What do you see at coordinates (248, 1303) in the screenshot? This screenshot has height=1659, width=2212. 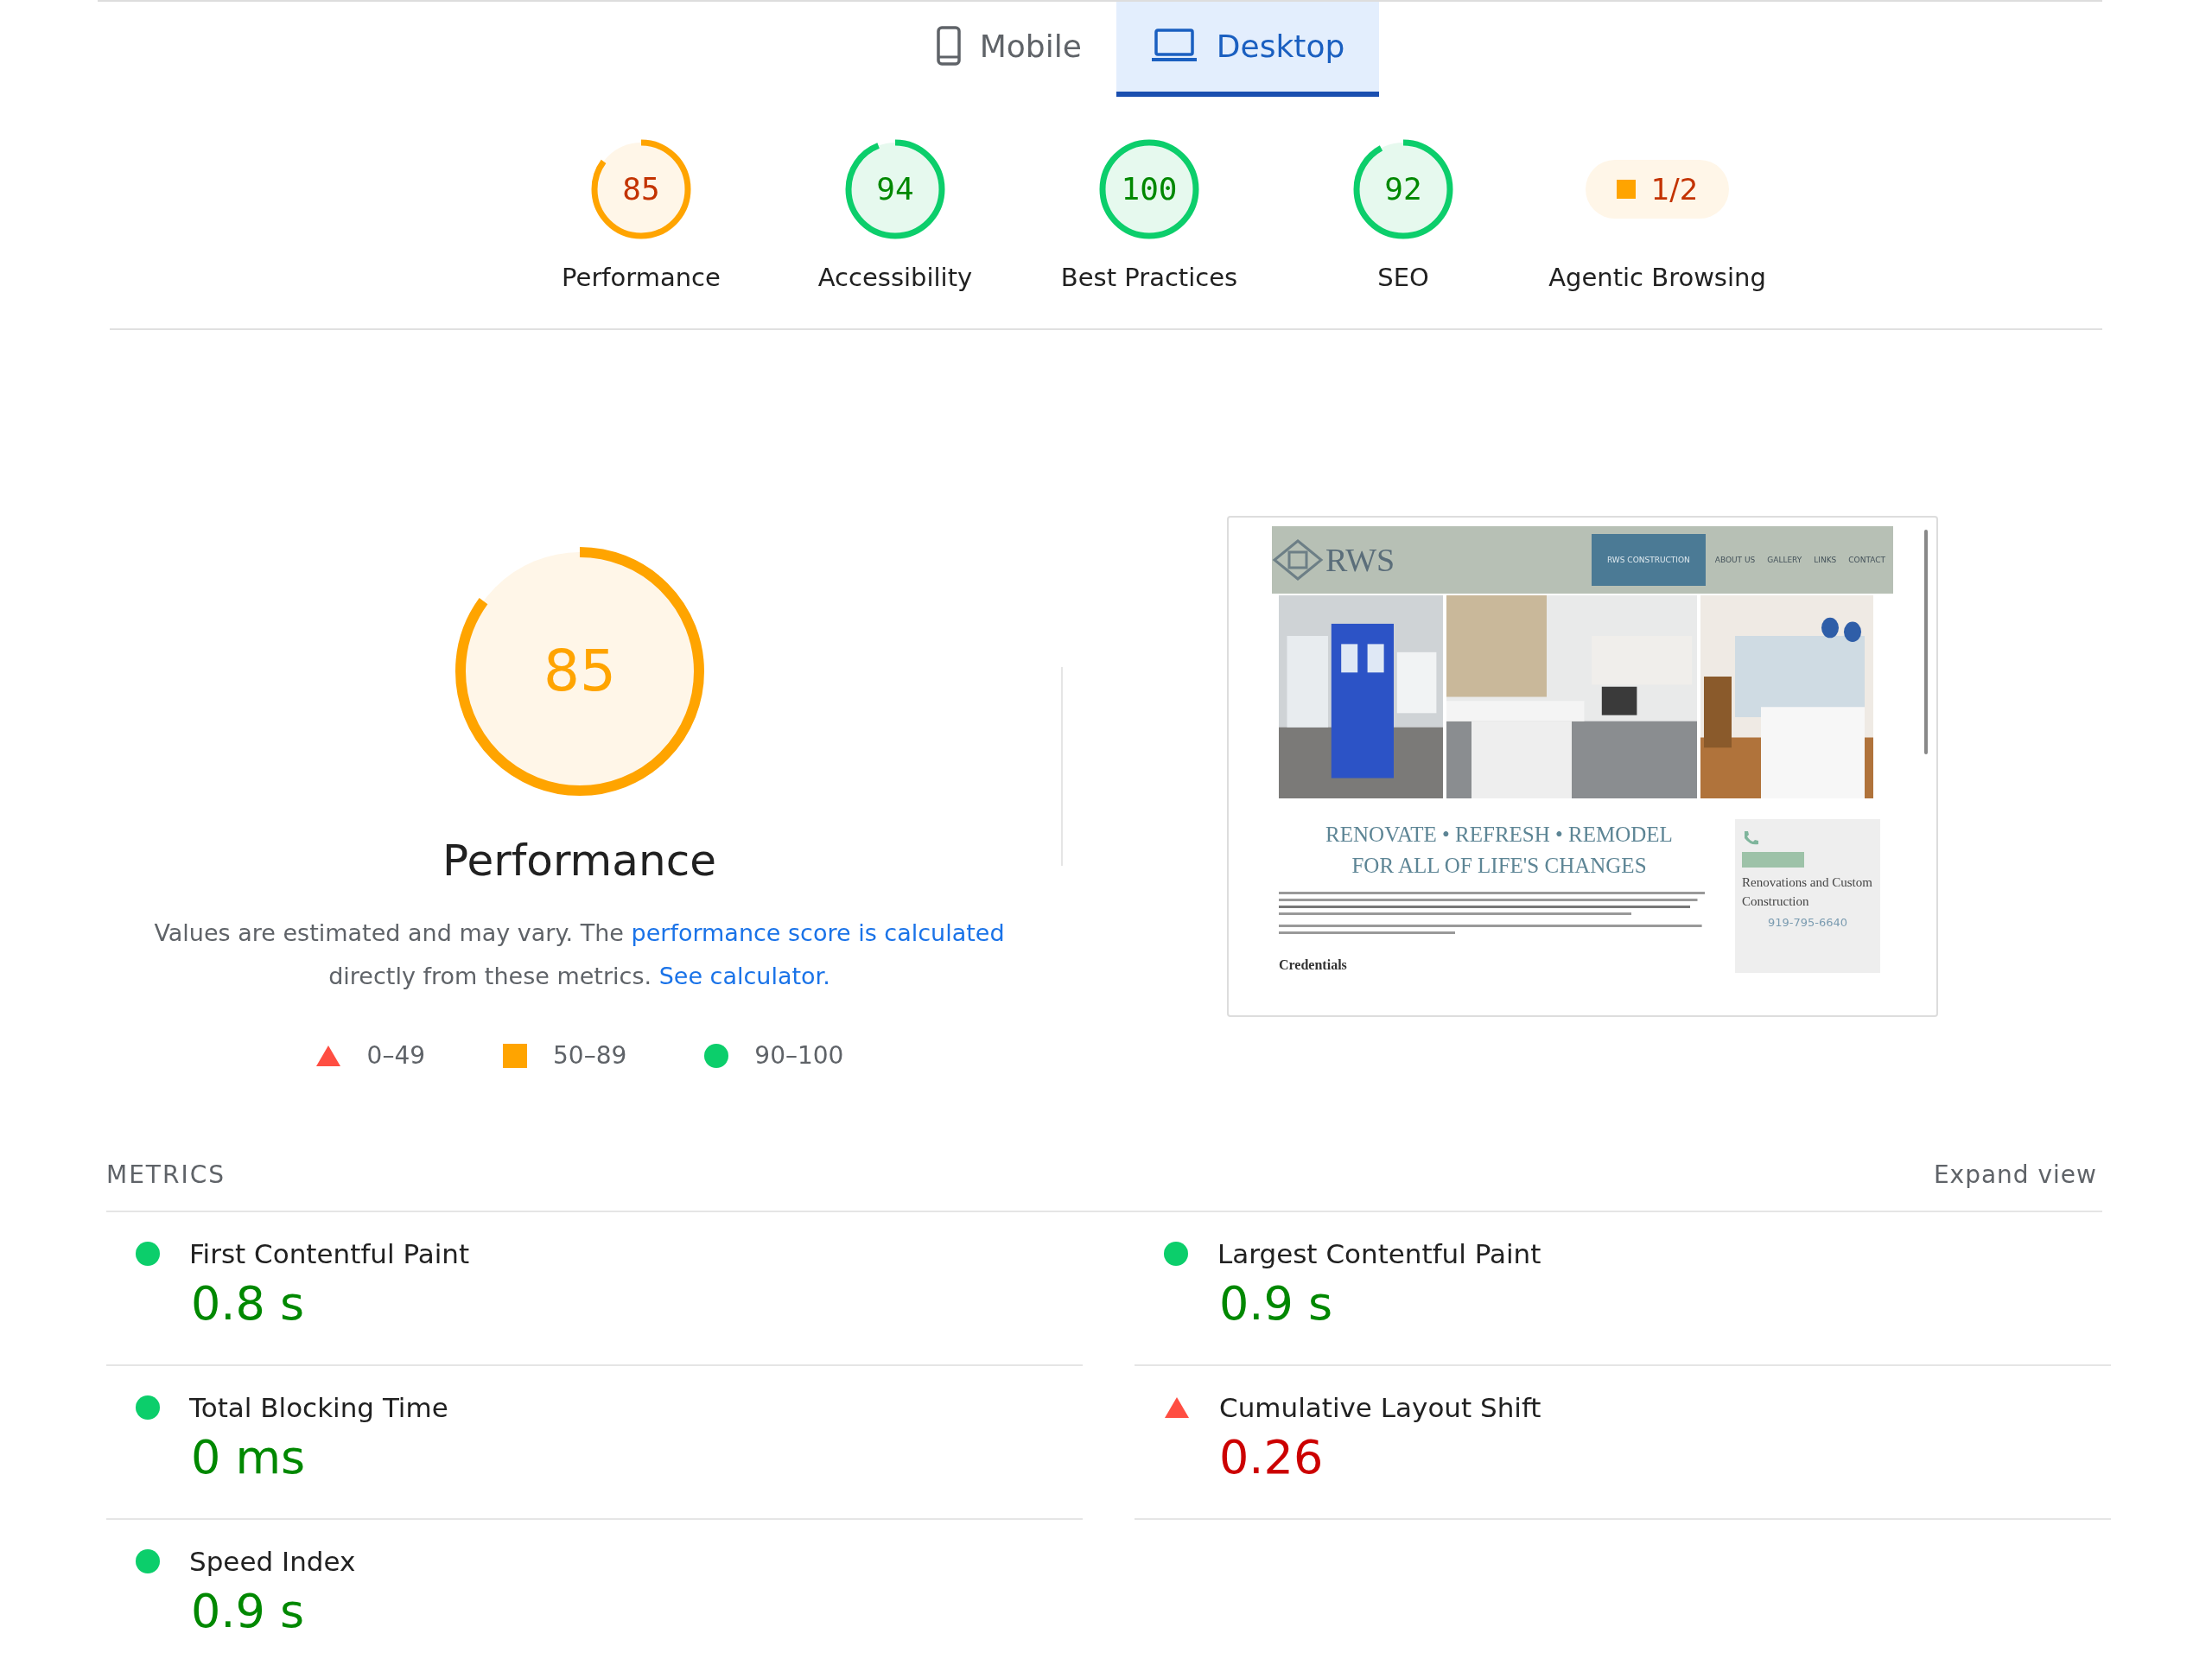 I see `metric-value: 0.8 s` at bounding box center [248, 1303].